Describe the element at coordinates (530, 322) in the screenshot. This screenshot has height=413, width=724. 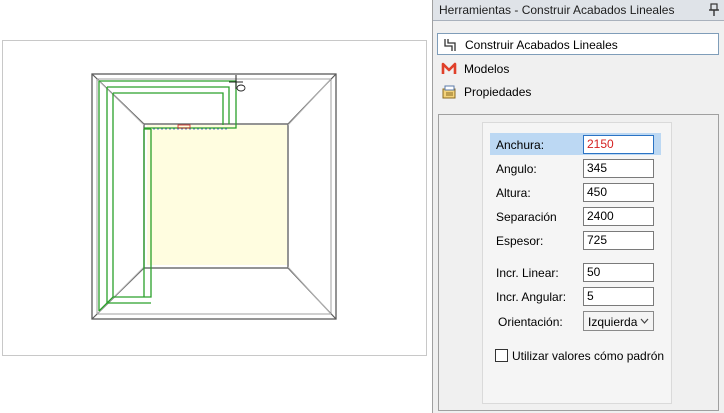
I see `orientacion-label: Orientación:` at that location.